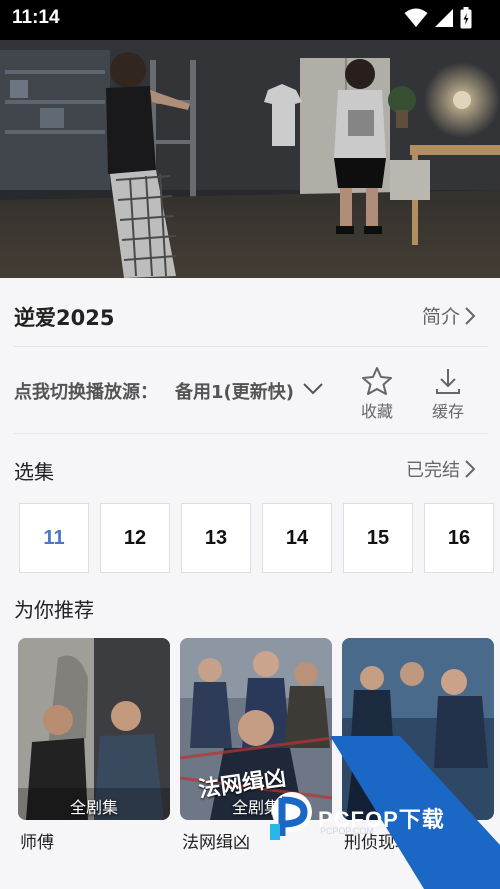 The image size is (500, 889). Describe the element at coordinates (444, 18) in the screenshot. I see `signal-icon` at that location.